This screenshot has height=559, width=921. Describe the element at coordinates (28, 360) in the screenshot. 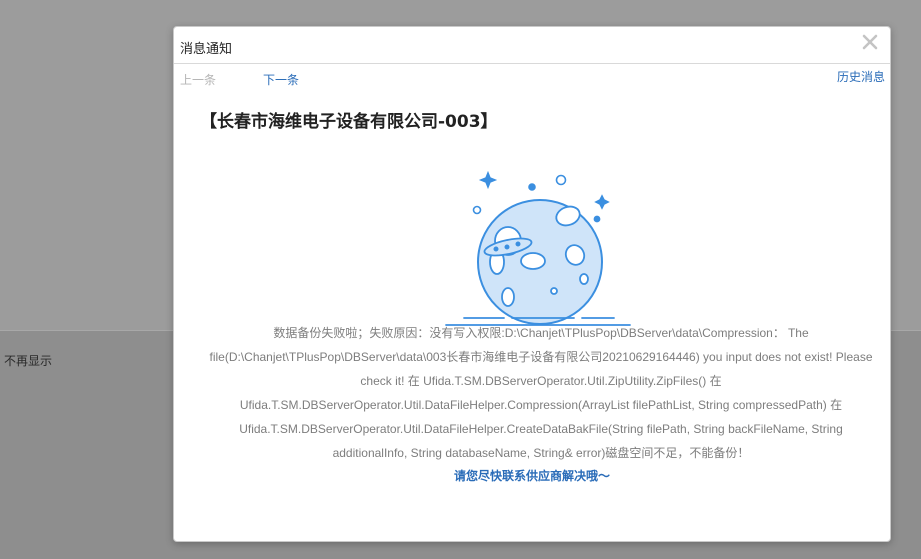

I see `dont-show-again-label: 不再显示` at that location.